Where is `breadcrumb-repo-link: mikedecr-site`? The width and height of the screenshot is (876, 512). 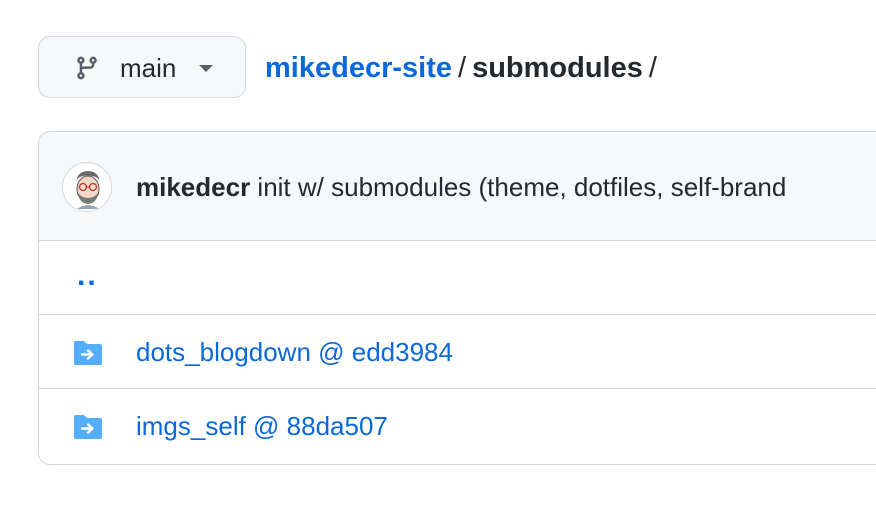
breadcrumb-repo-link: mikedecr-site is located at coordinates (358, 68).